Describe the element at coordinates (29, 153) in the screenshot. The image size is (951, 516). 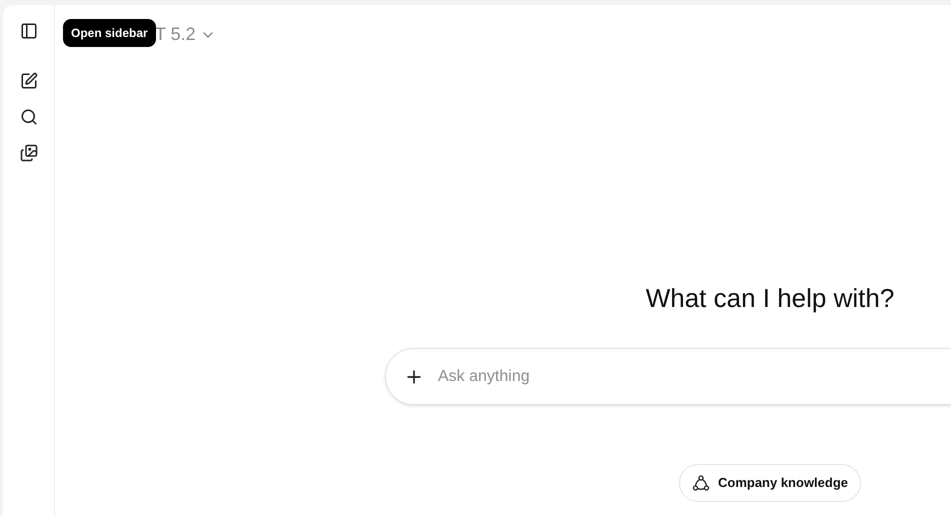
I see `images-icon` at that location.